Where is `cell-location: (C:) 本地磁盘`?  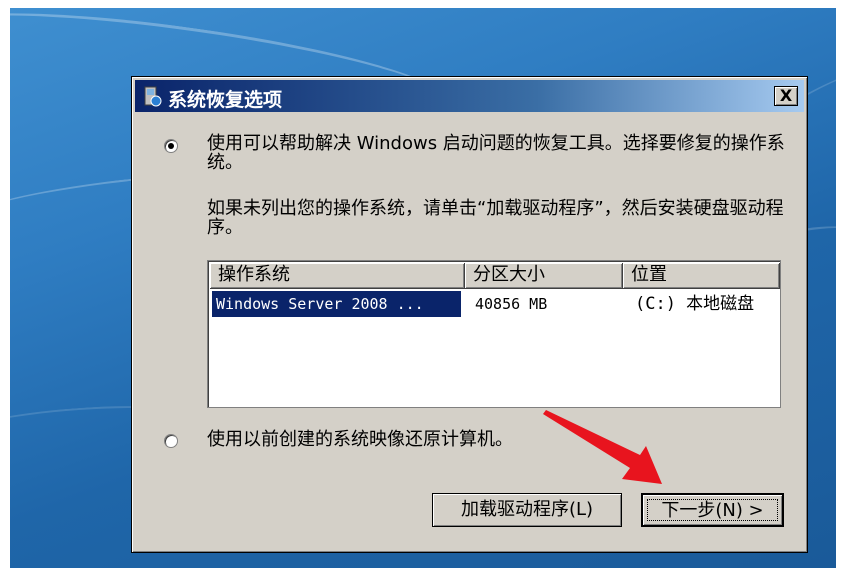
cell-location: (C:) 本地磁盘 is located at coordinates (695, 304).